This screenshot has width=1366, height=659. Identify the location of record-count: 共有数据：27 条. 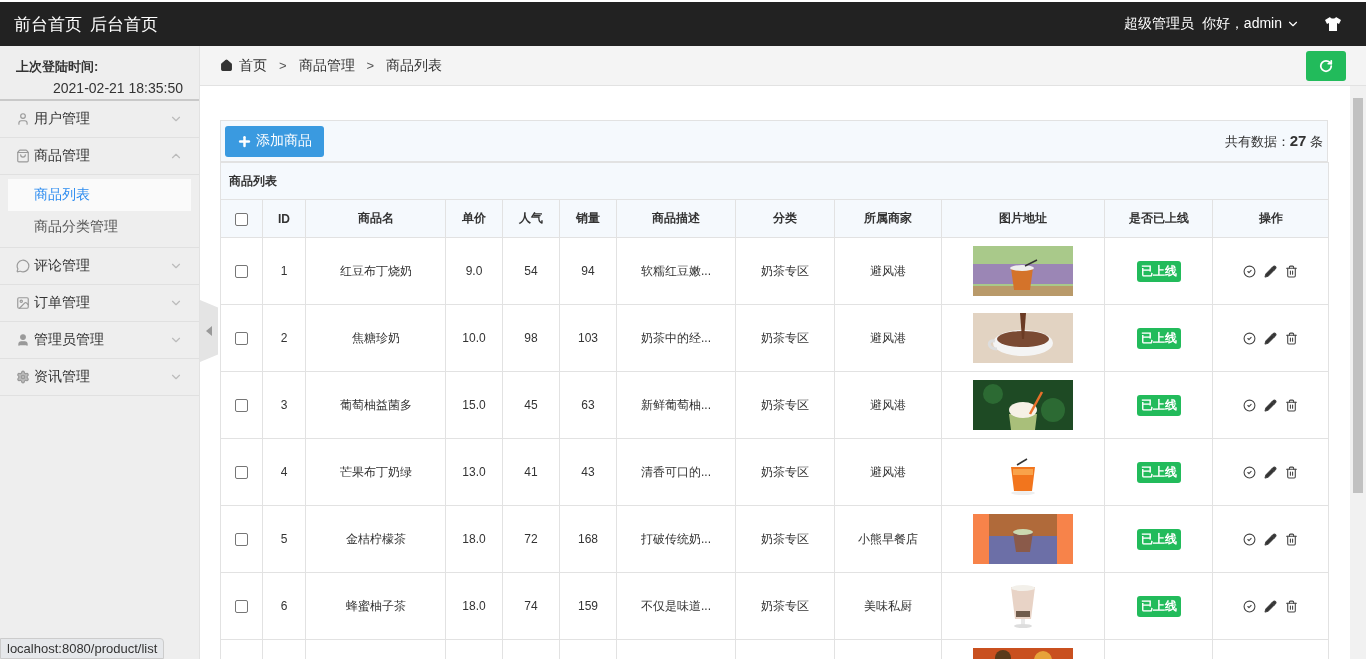
(1273, 141).